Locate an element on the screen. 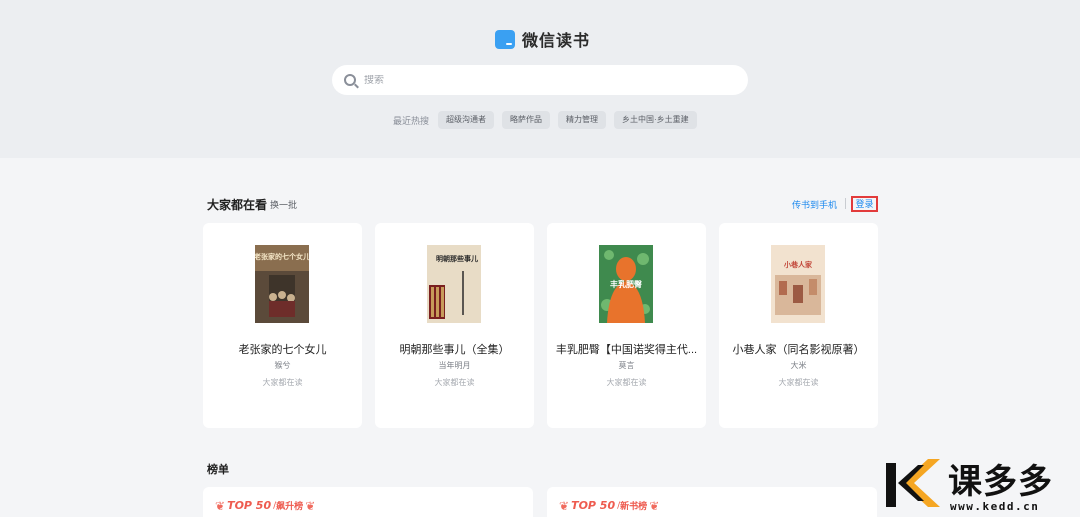 This screenshot has width=1080, height=517. book-card: 小巷人家 小巷人家（同名影视原著） 大米 大家都在读 is located at coordinates (798, 325).